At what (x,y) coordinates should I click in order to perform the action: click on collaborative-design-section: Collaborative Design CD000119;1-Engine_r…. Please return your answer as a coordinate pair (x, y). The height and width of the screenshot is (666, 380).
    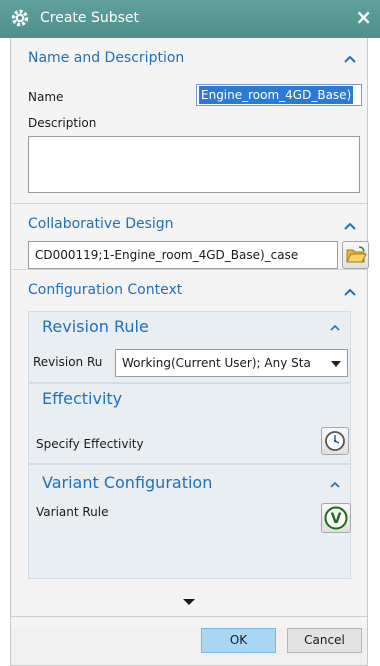
    Looking at the image, I should click on (190, 237).